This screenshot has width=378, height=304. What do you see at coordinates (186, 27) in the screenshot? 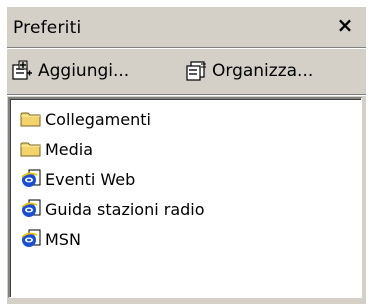
I see `panel-titlebar: Preferiti ×` at bounding box center [186, 27].